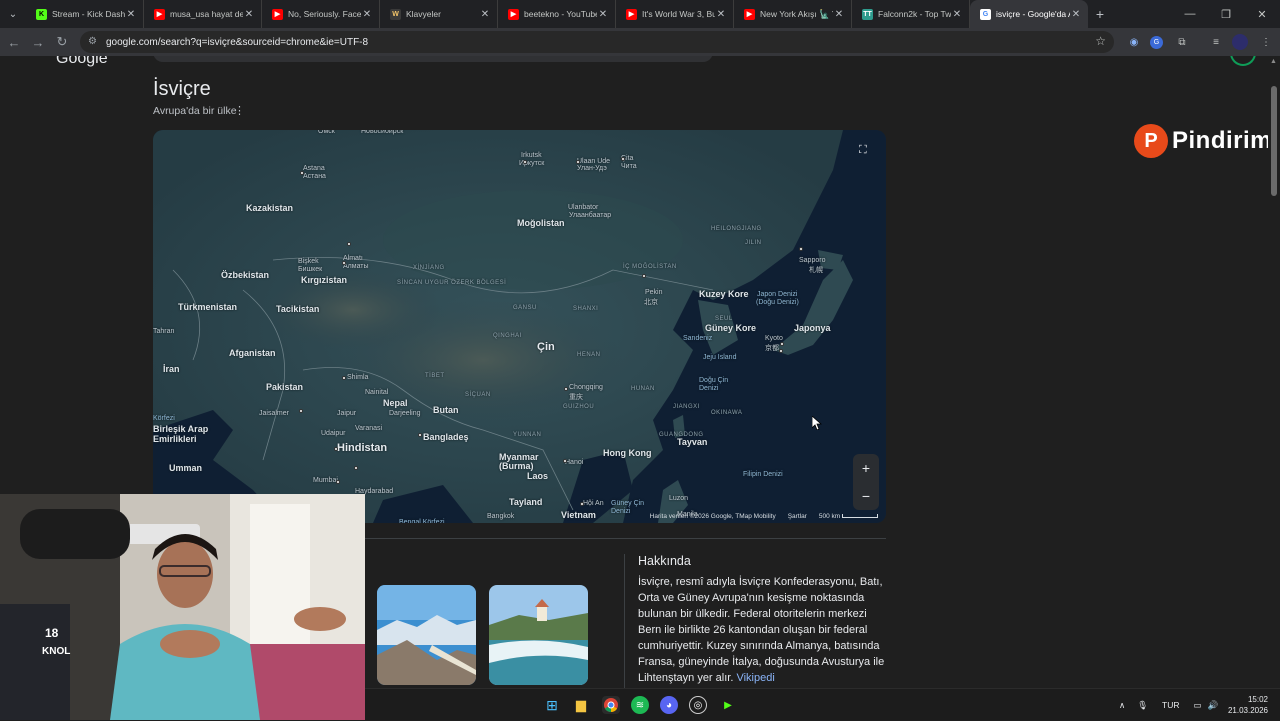  I want to click on map-place-label: SHANXI, so click(585, 309).